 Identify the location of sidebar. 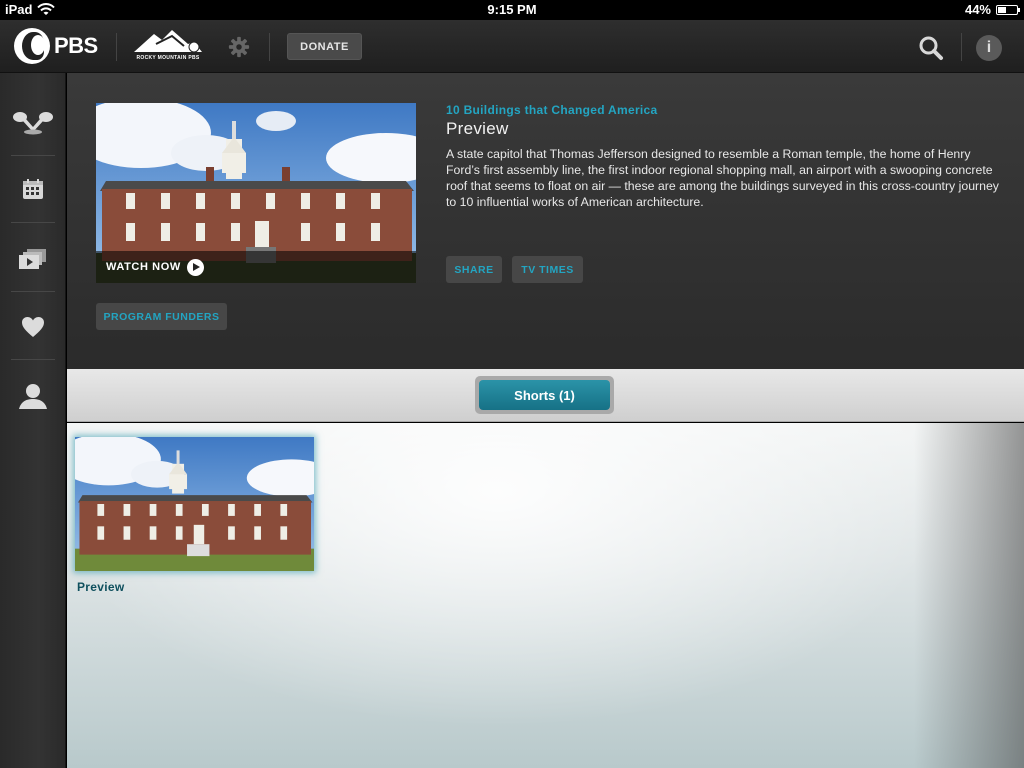
(33, 420).